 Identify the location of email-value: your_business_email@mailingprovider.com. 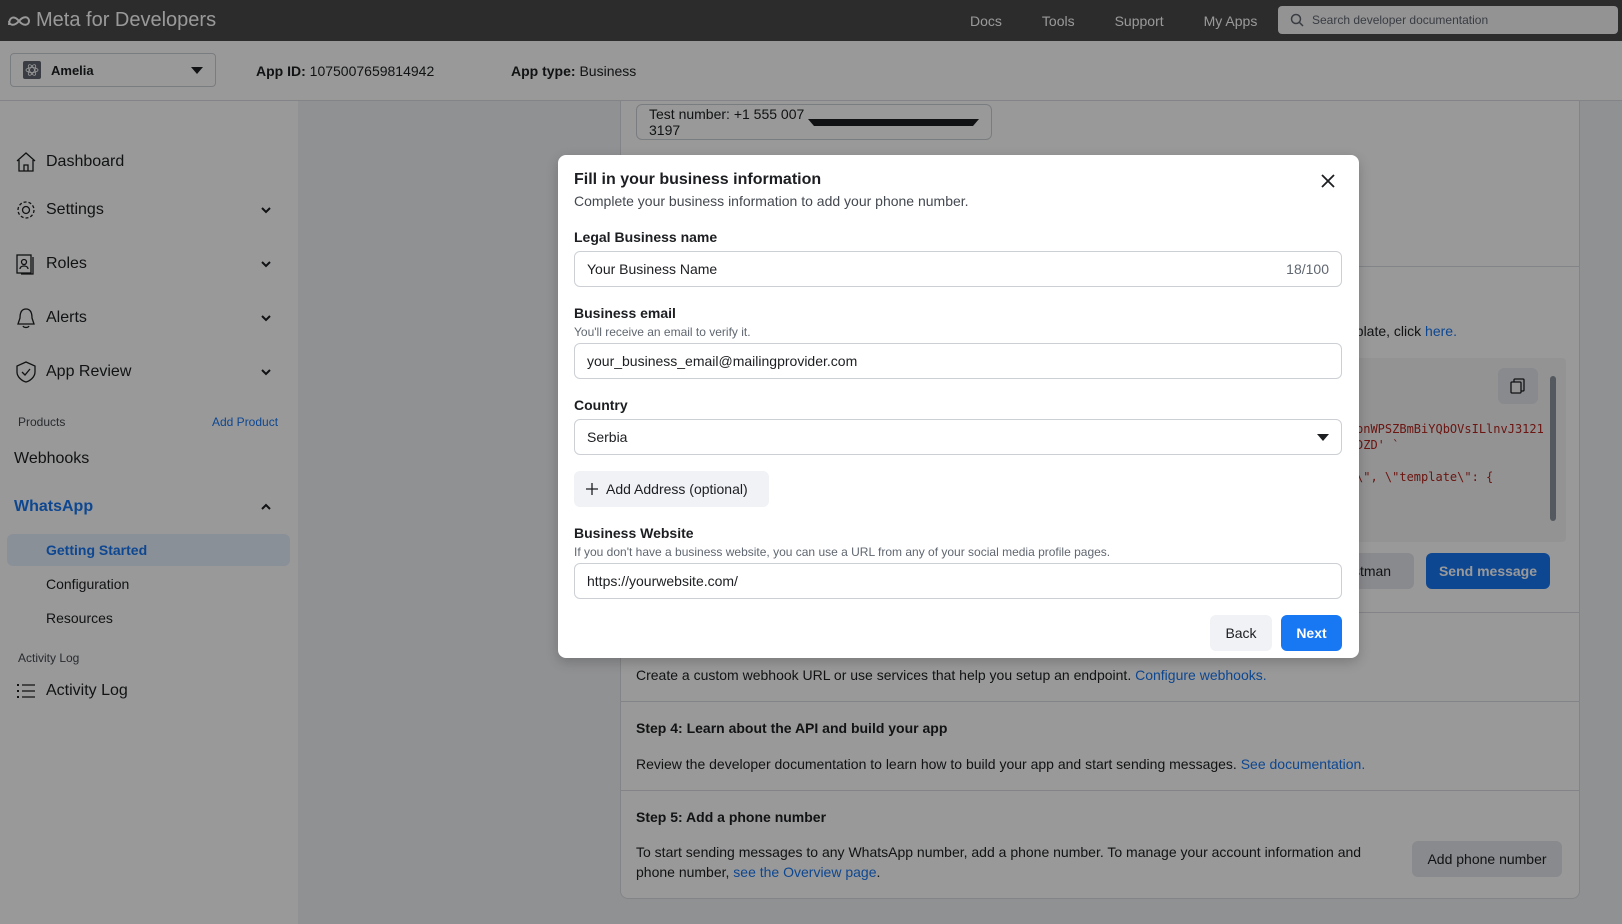
(722, 361).